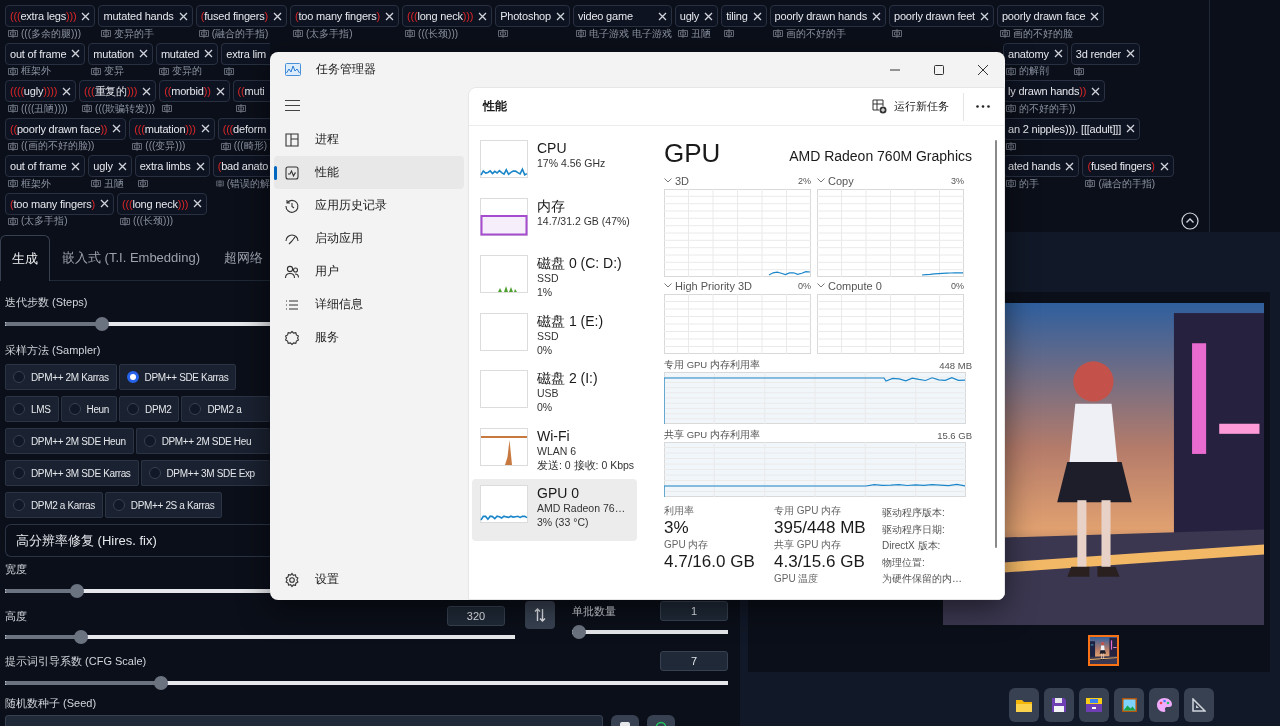  What do you see at coordinates (131, 257) in the screenshot?
I see `tab: 嵌入式 (T.I. Embedding)` at bounding box center [131, 257].